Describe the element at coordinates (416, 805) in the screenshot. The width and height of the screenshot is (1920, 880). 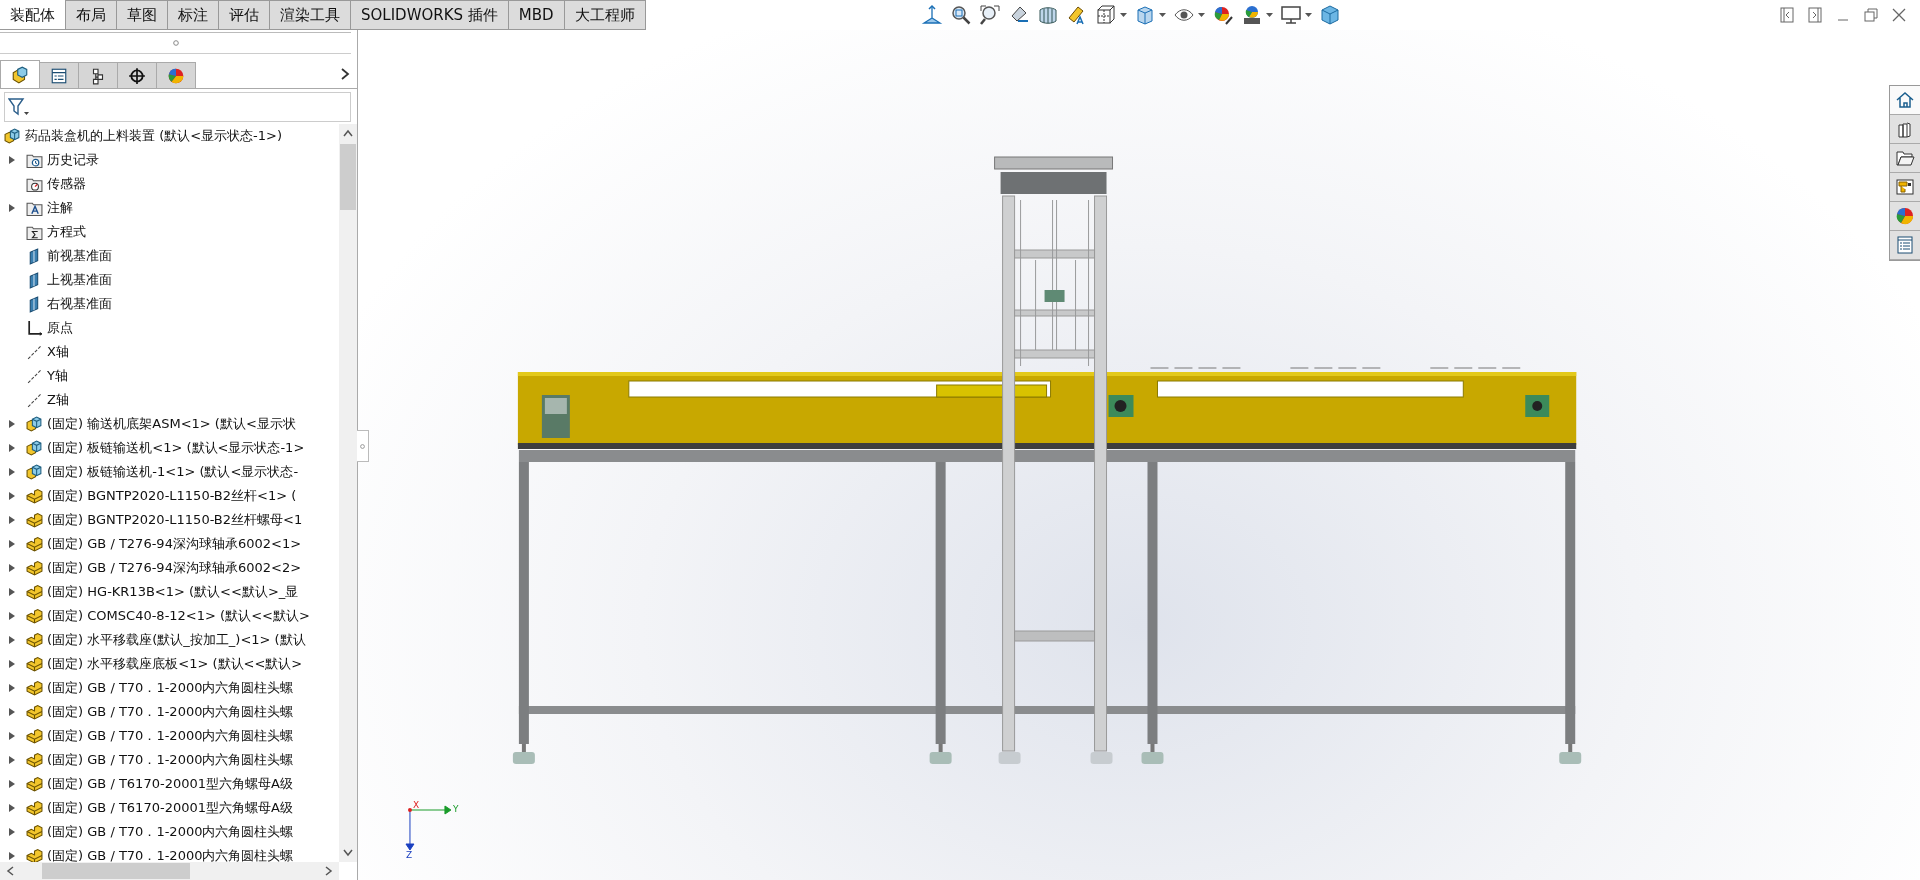
I see `axis-label: X` at that location.